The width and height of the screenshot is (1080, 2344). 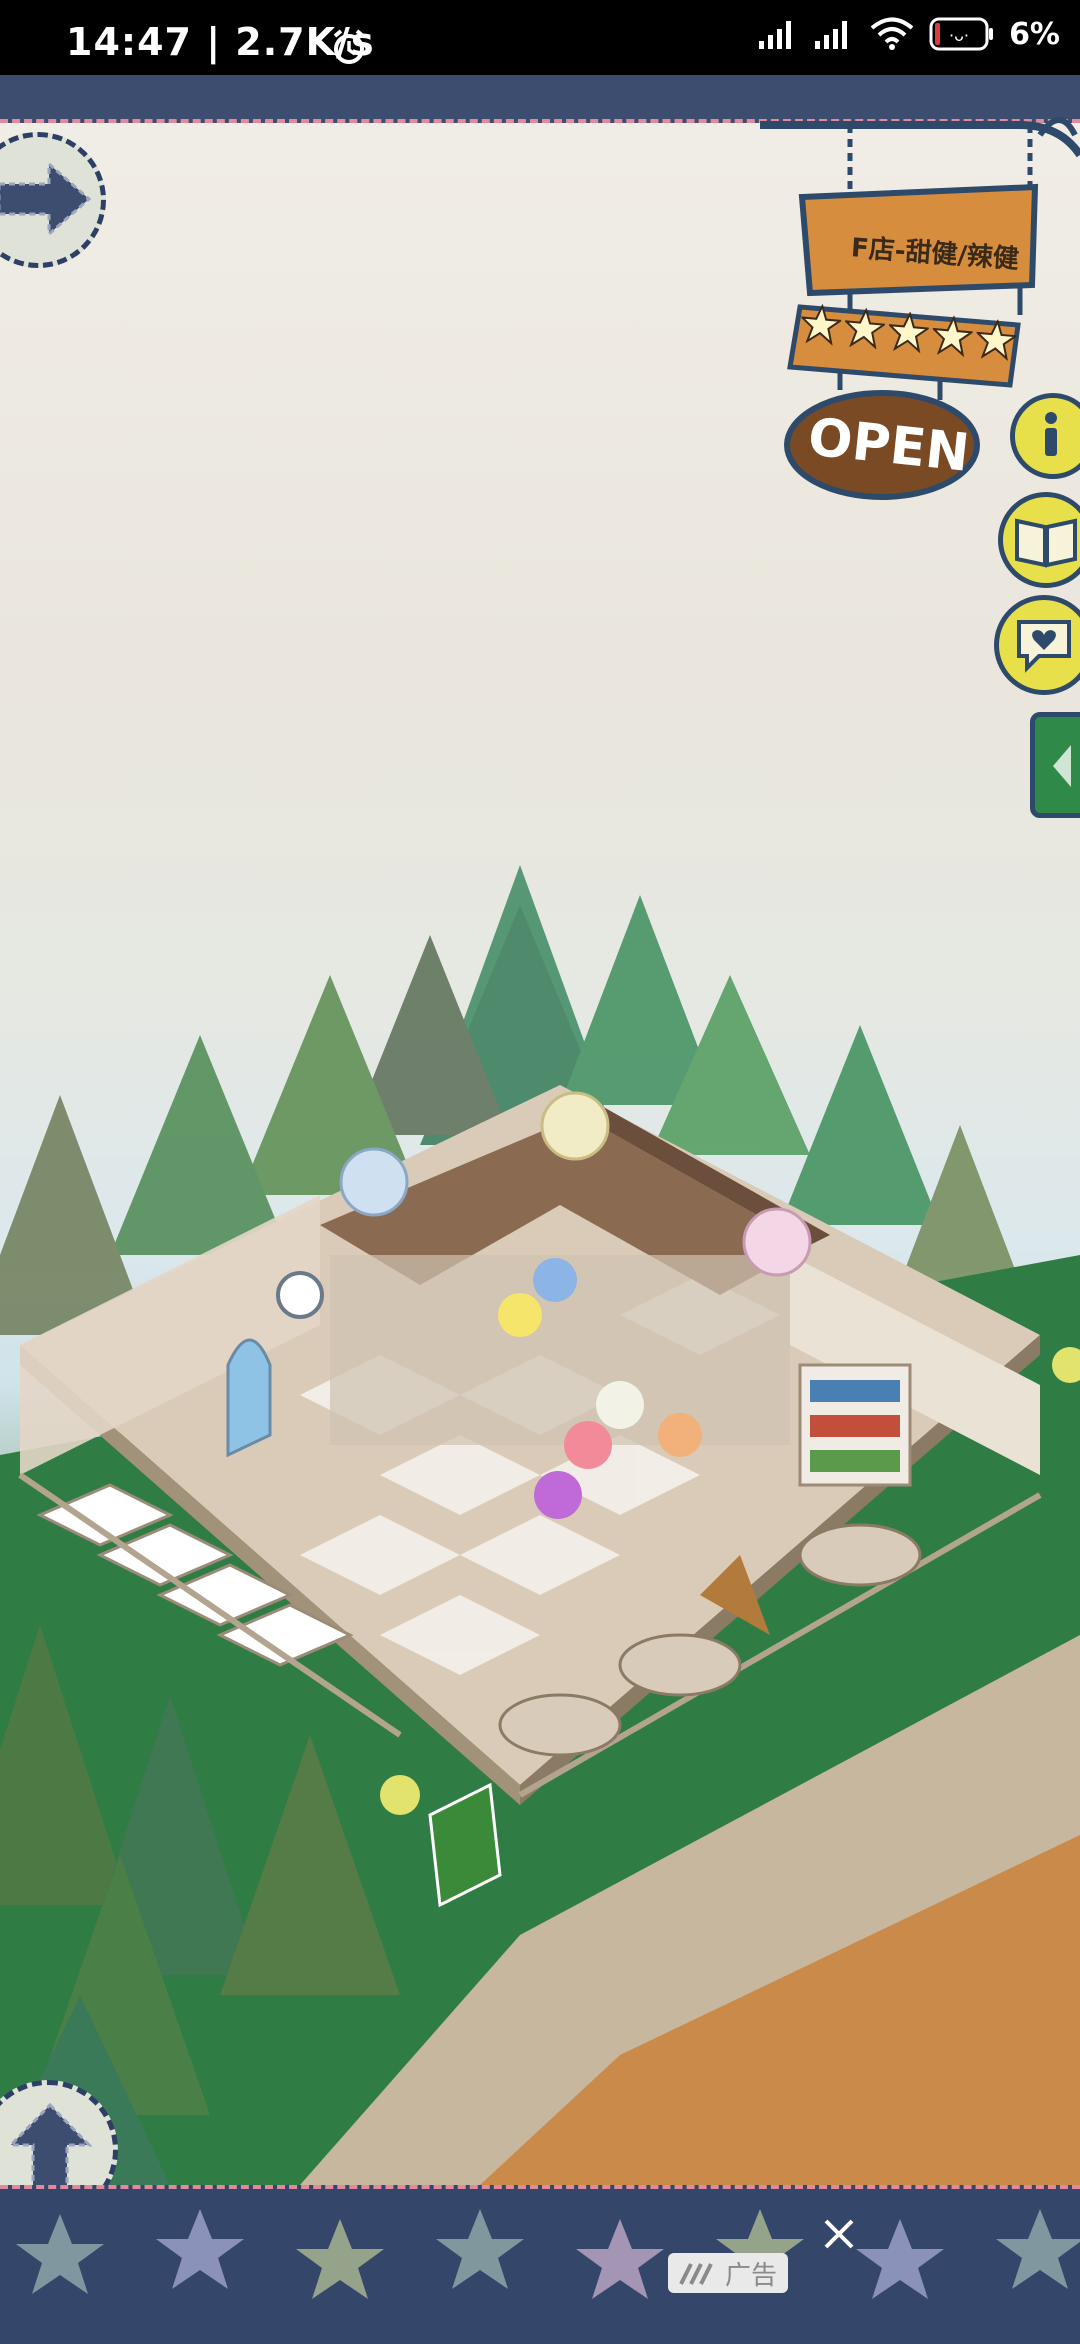 What do you see at coordinates (696, 2274) in the screenshot?
I see `ad-logo-icon` at bounding box center [696, 2274].